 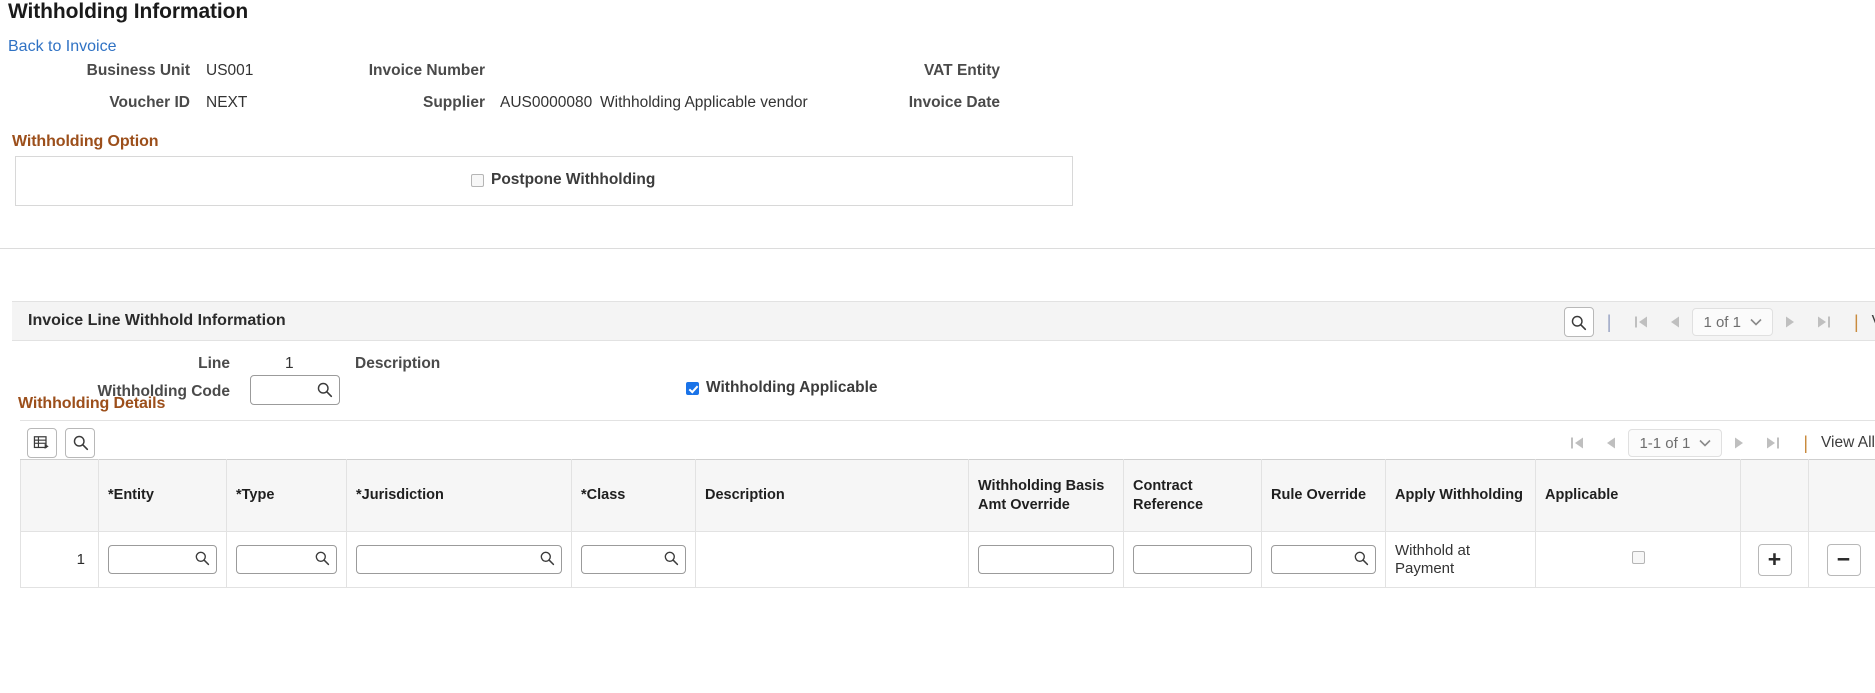 I want to click on column-header-basis-amt-override: Withholding Basis Amt Override, so click(x=1046, y=495).